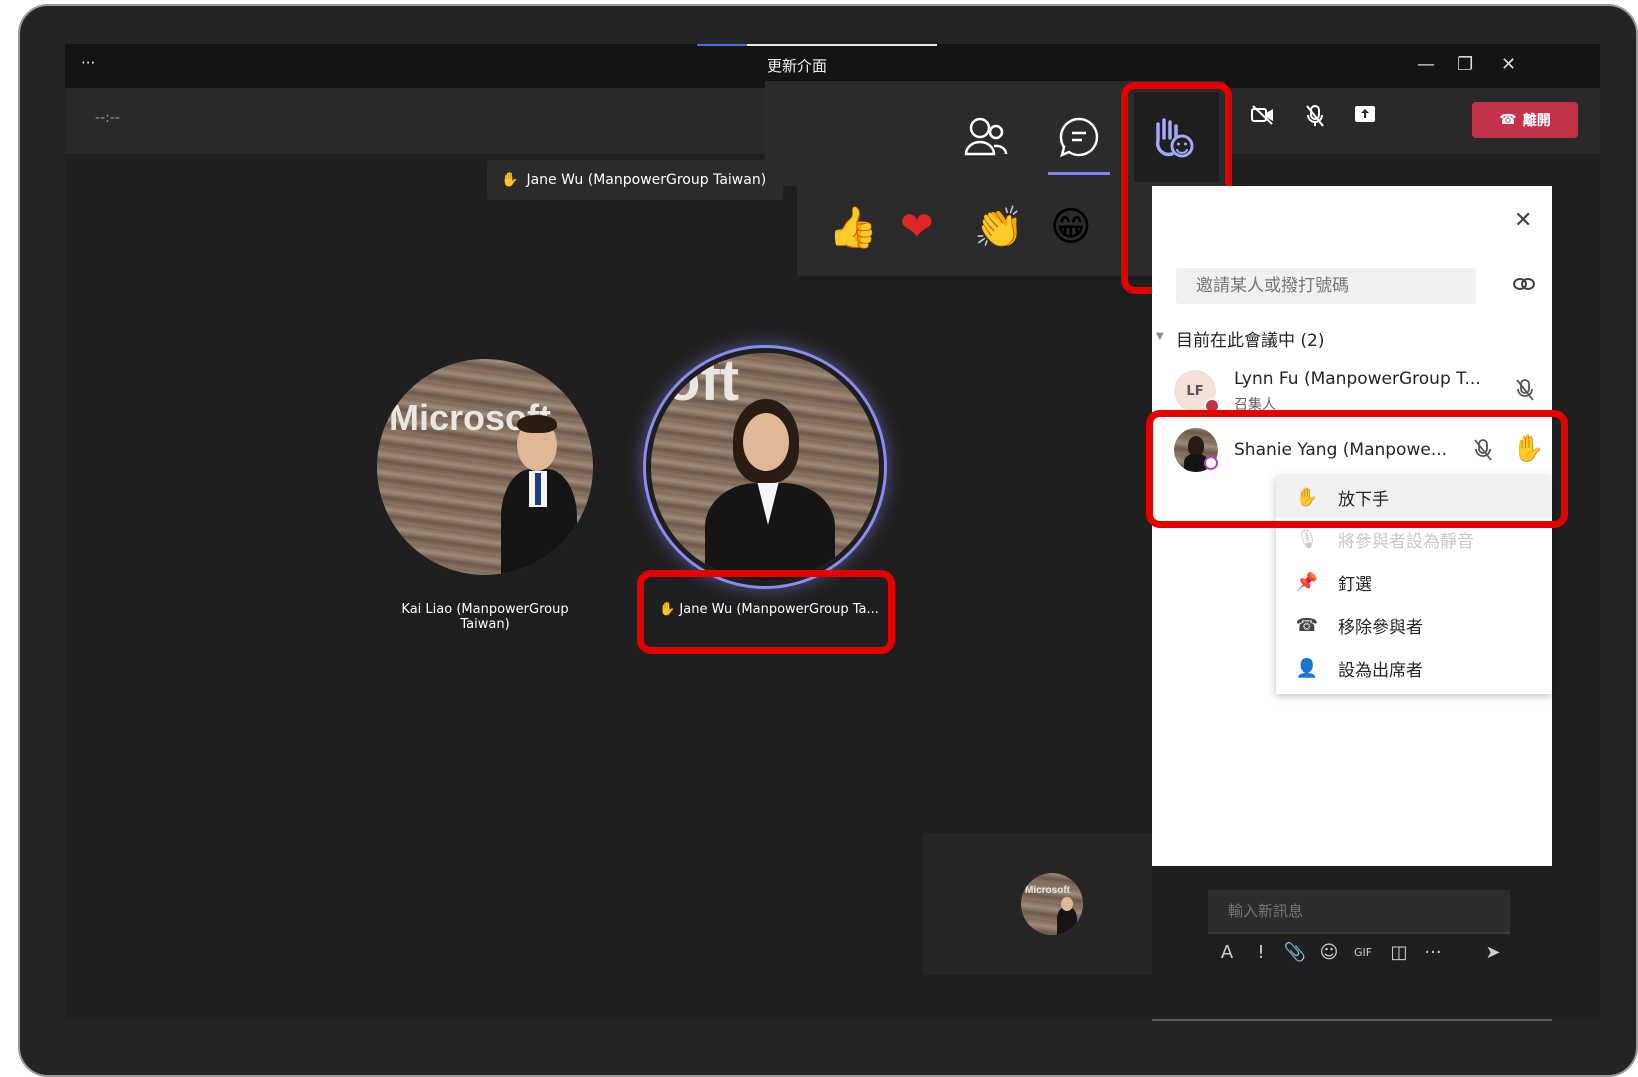  Describe the element at coordinates (1426, 64) in the screenshot. I see `minimize-icon: —` at that location.